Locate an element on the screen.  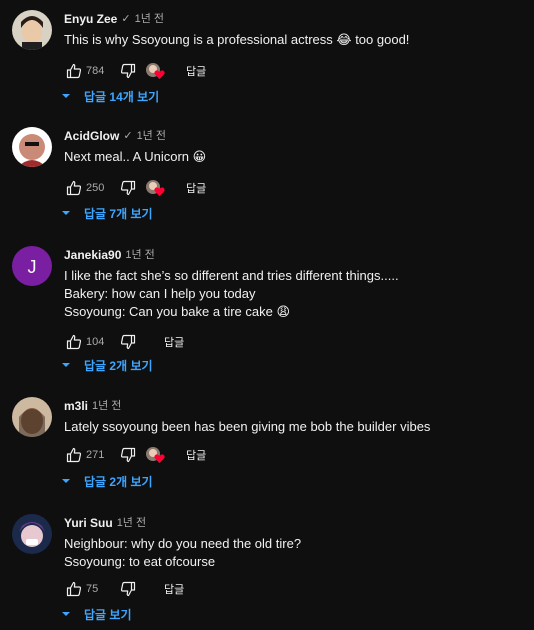
comment-author: Yuri Suu is located at coordinates (88, 523).